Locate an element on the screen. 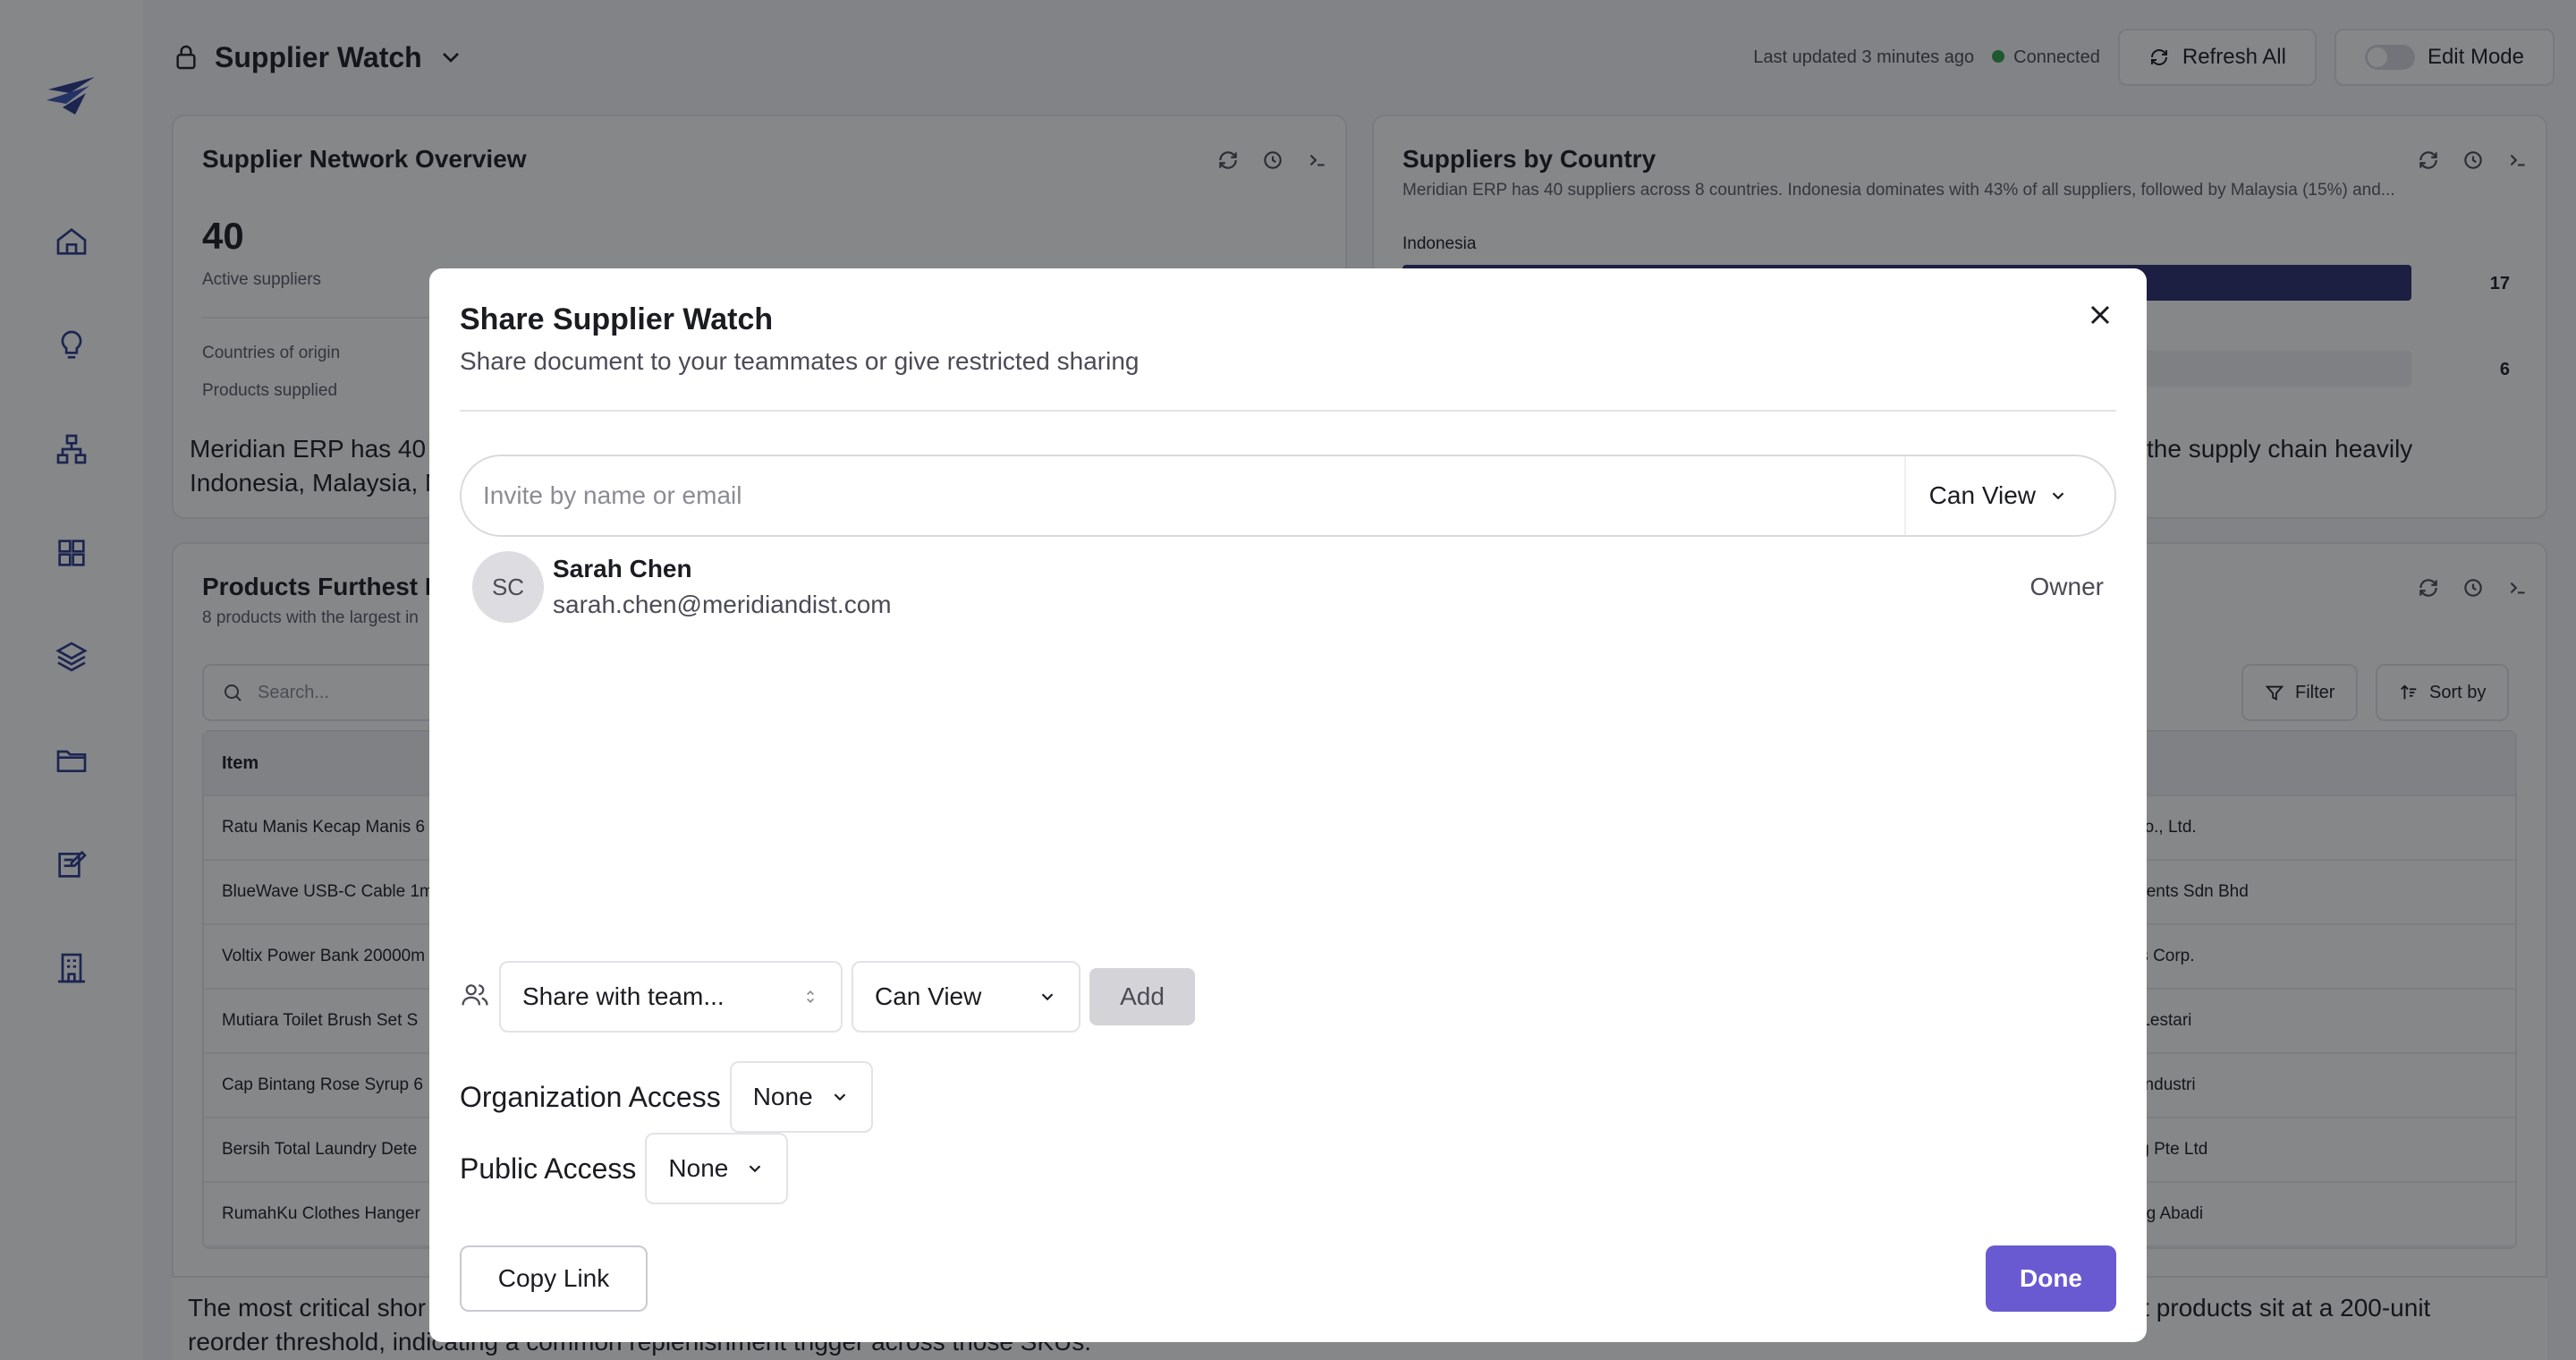 This screenshot has height=1360, width=2576. public-access-row: Public Access None is located at coordinates (624, 1168).